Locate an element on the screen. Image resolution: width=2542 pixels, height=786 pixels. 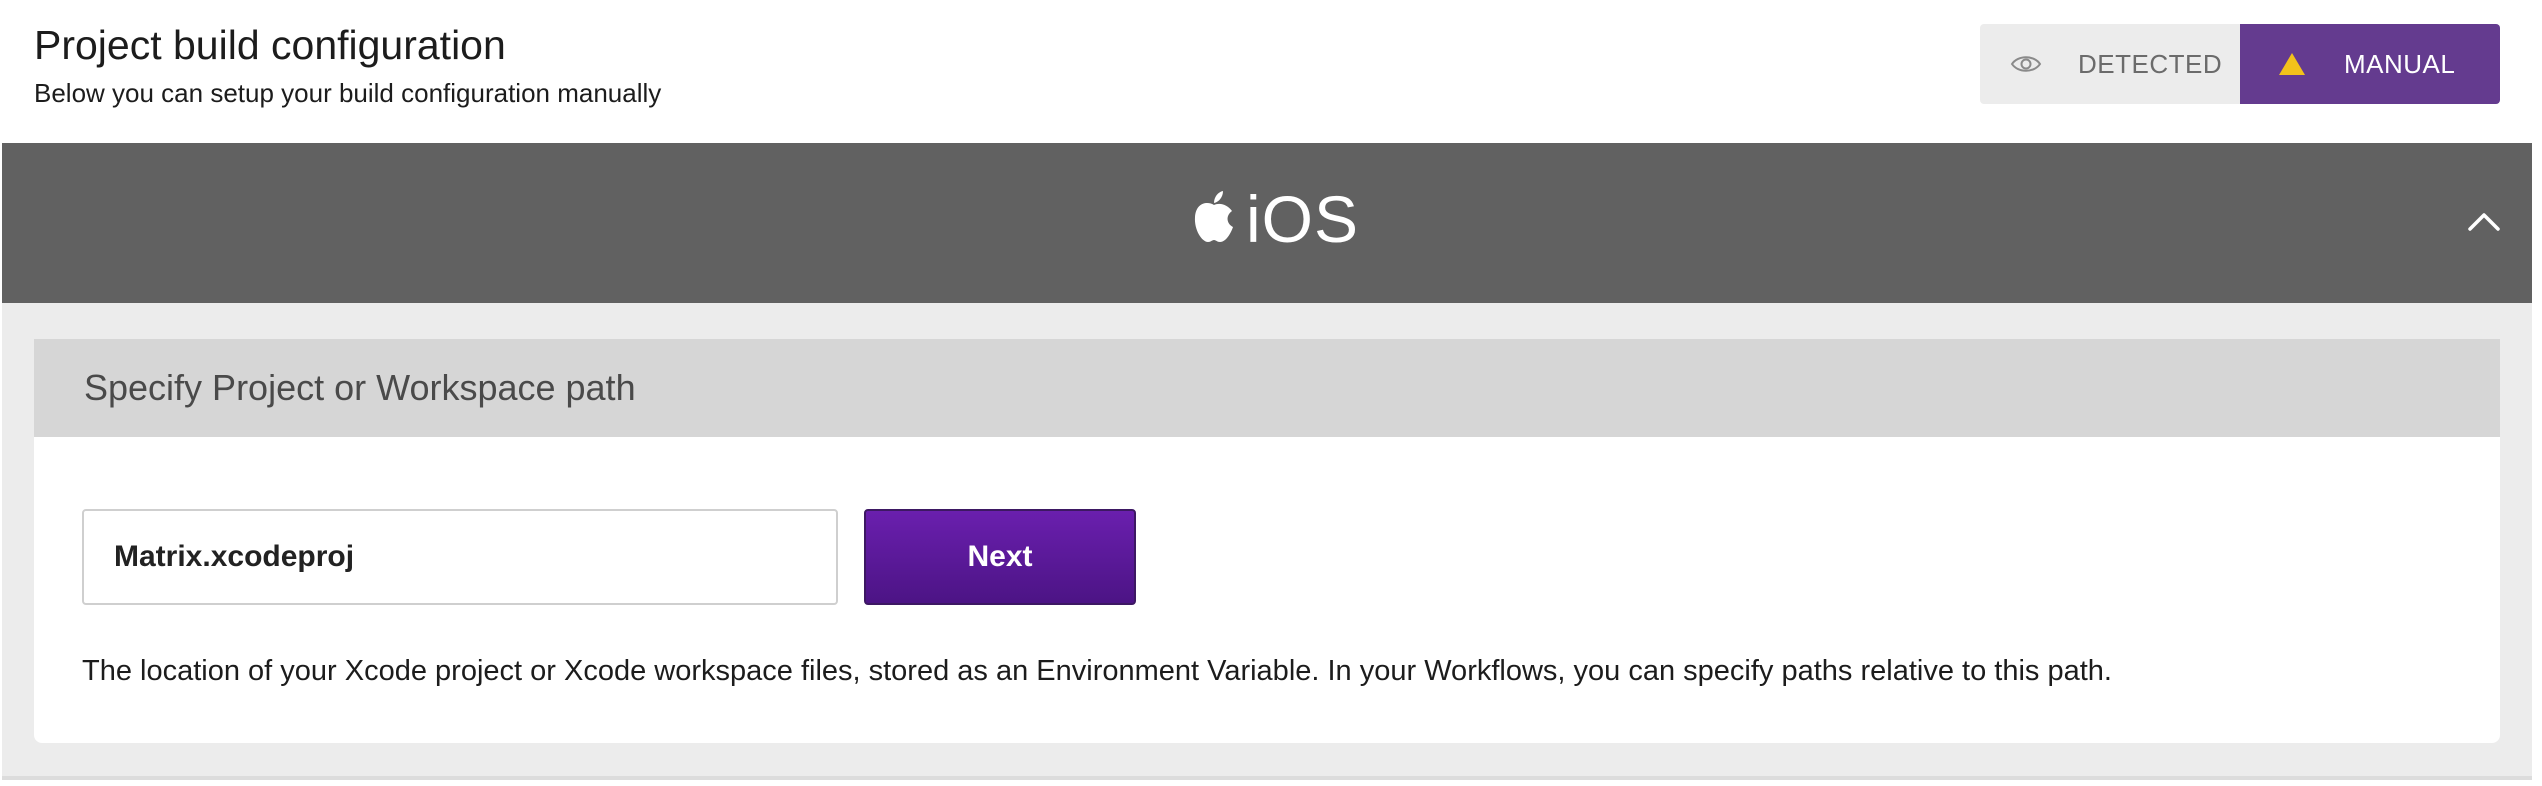
platform-label: iOS is located at coordinates (1303, 219).